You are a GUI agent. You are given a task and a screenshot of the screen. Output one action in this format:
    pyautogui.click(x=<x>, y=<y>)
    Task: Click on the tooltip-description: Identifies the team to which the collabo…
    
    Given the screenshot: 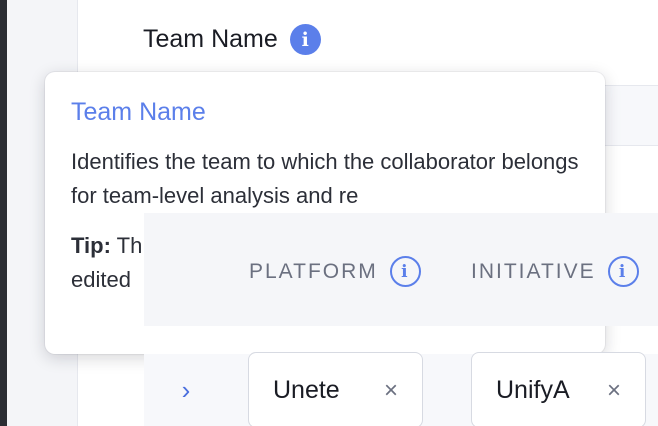 What is the action you would take?
    pyautogui.click(x=325, y=178)
    